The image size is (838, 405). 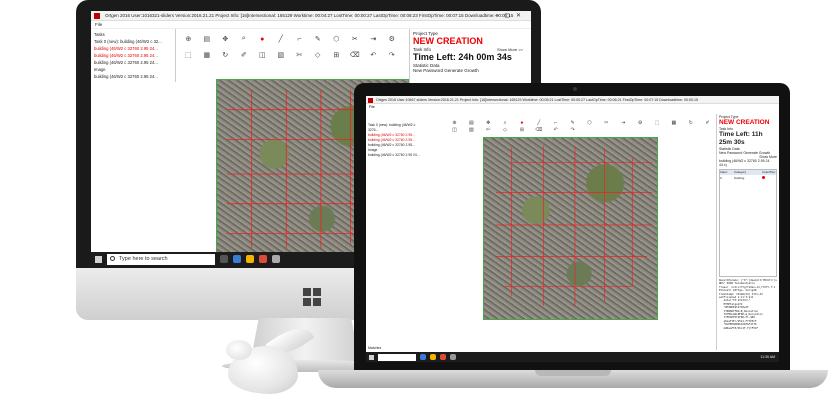 What do you see at coordinates (739, 178) in the screenshot?
I see `row-category: building` at bounding box center [739, 178].